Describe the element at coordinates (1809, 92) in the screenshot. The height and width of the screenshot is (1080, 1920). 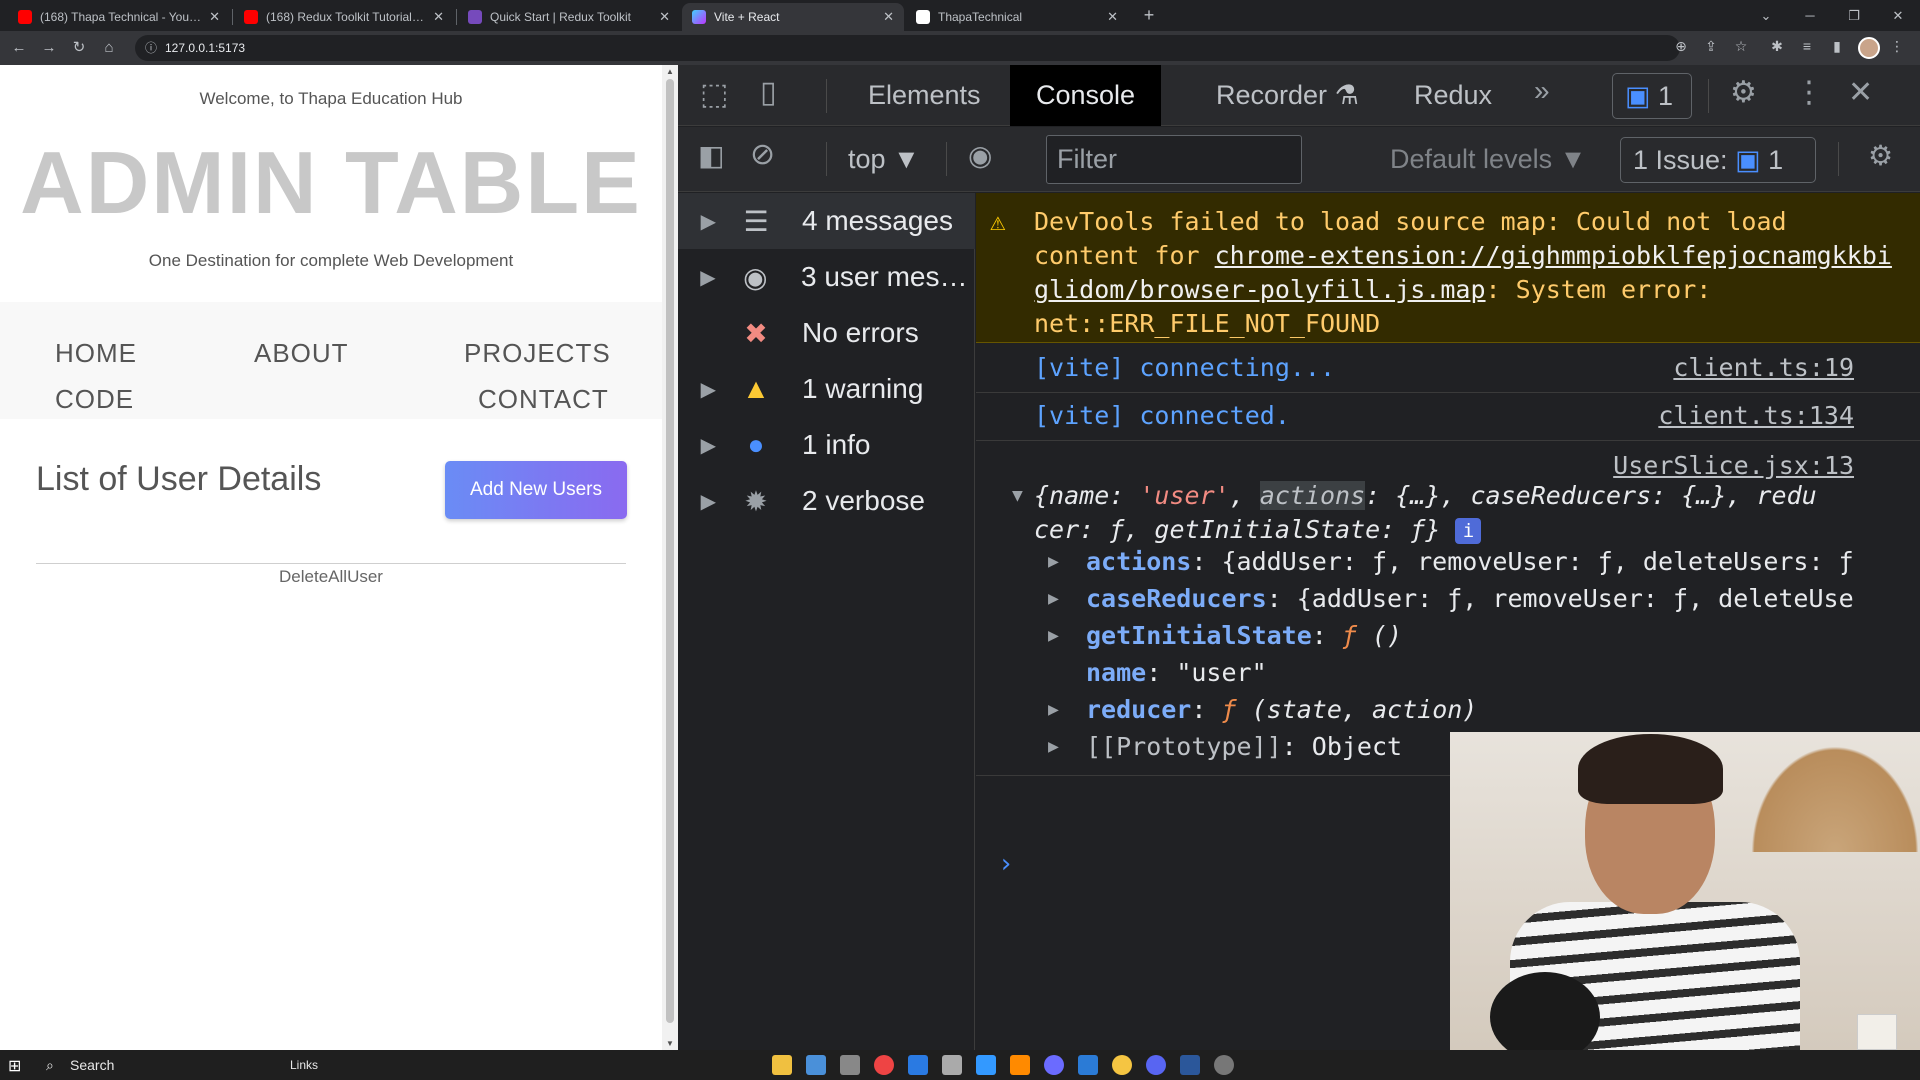
I see `devtools-menu-icon: ⋮` at that location.